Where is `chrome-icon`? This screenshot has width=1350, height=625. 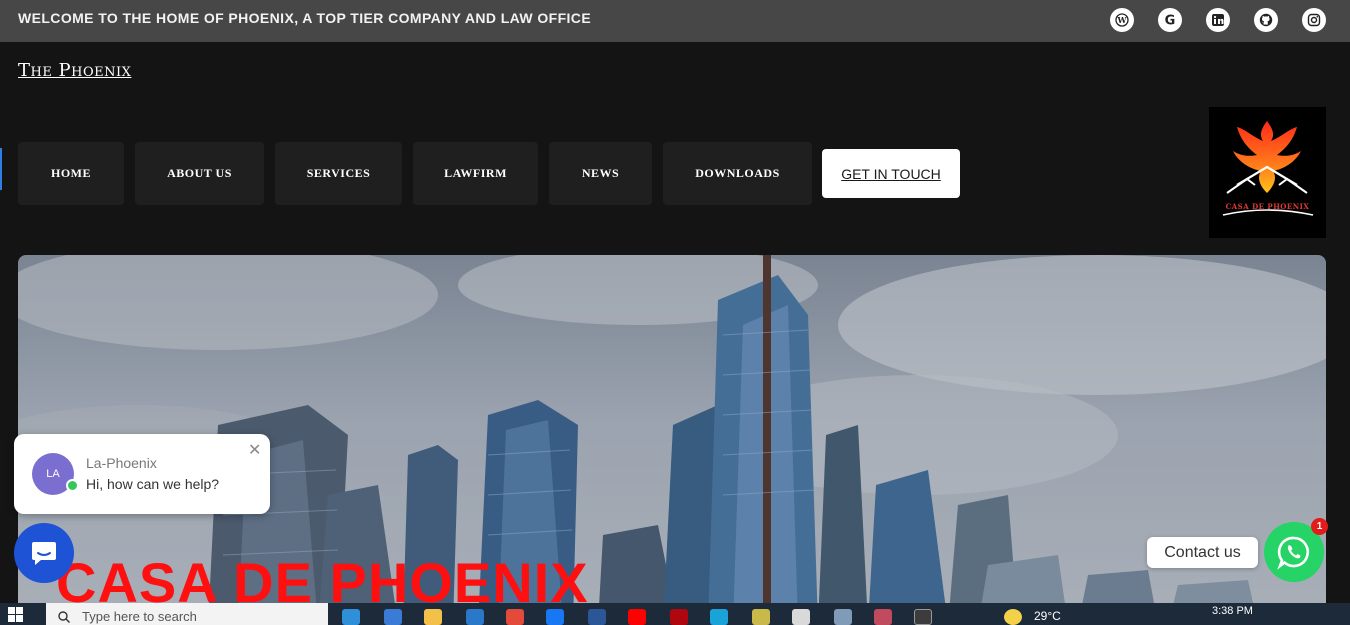 chrome-icon is located at coordinates (515, 617).